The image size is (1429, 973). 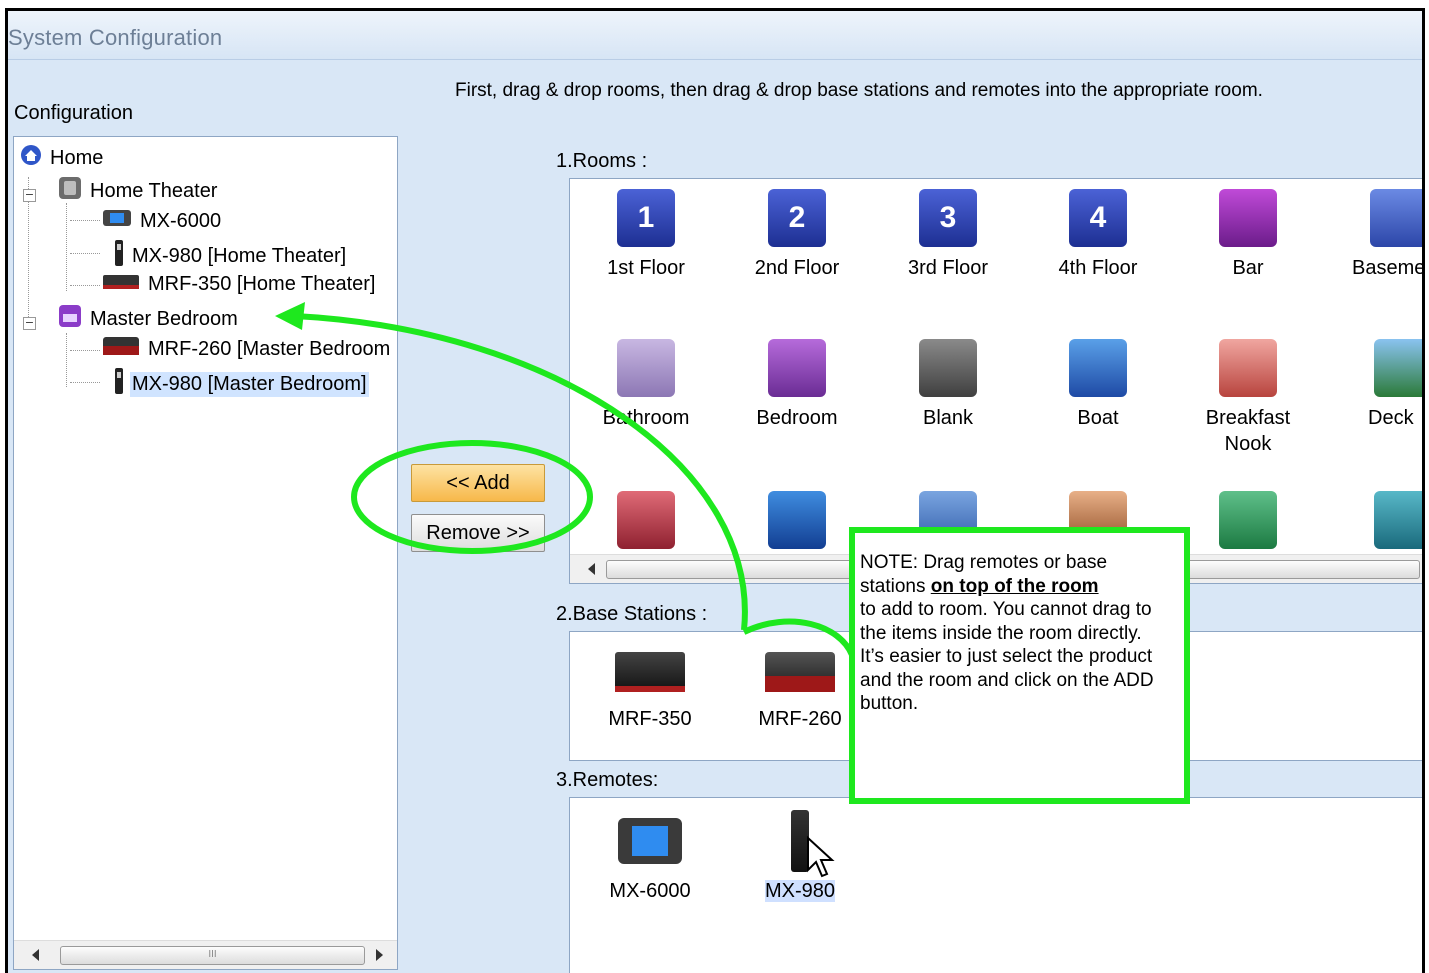 I want to click on base-stations-label: 2.Base Stations :, so click(x=632, y=614).